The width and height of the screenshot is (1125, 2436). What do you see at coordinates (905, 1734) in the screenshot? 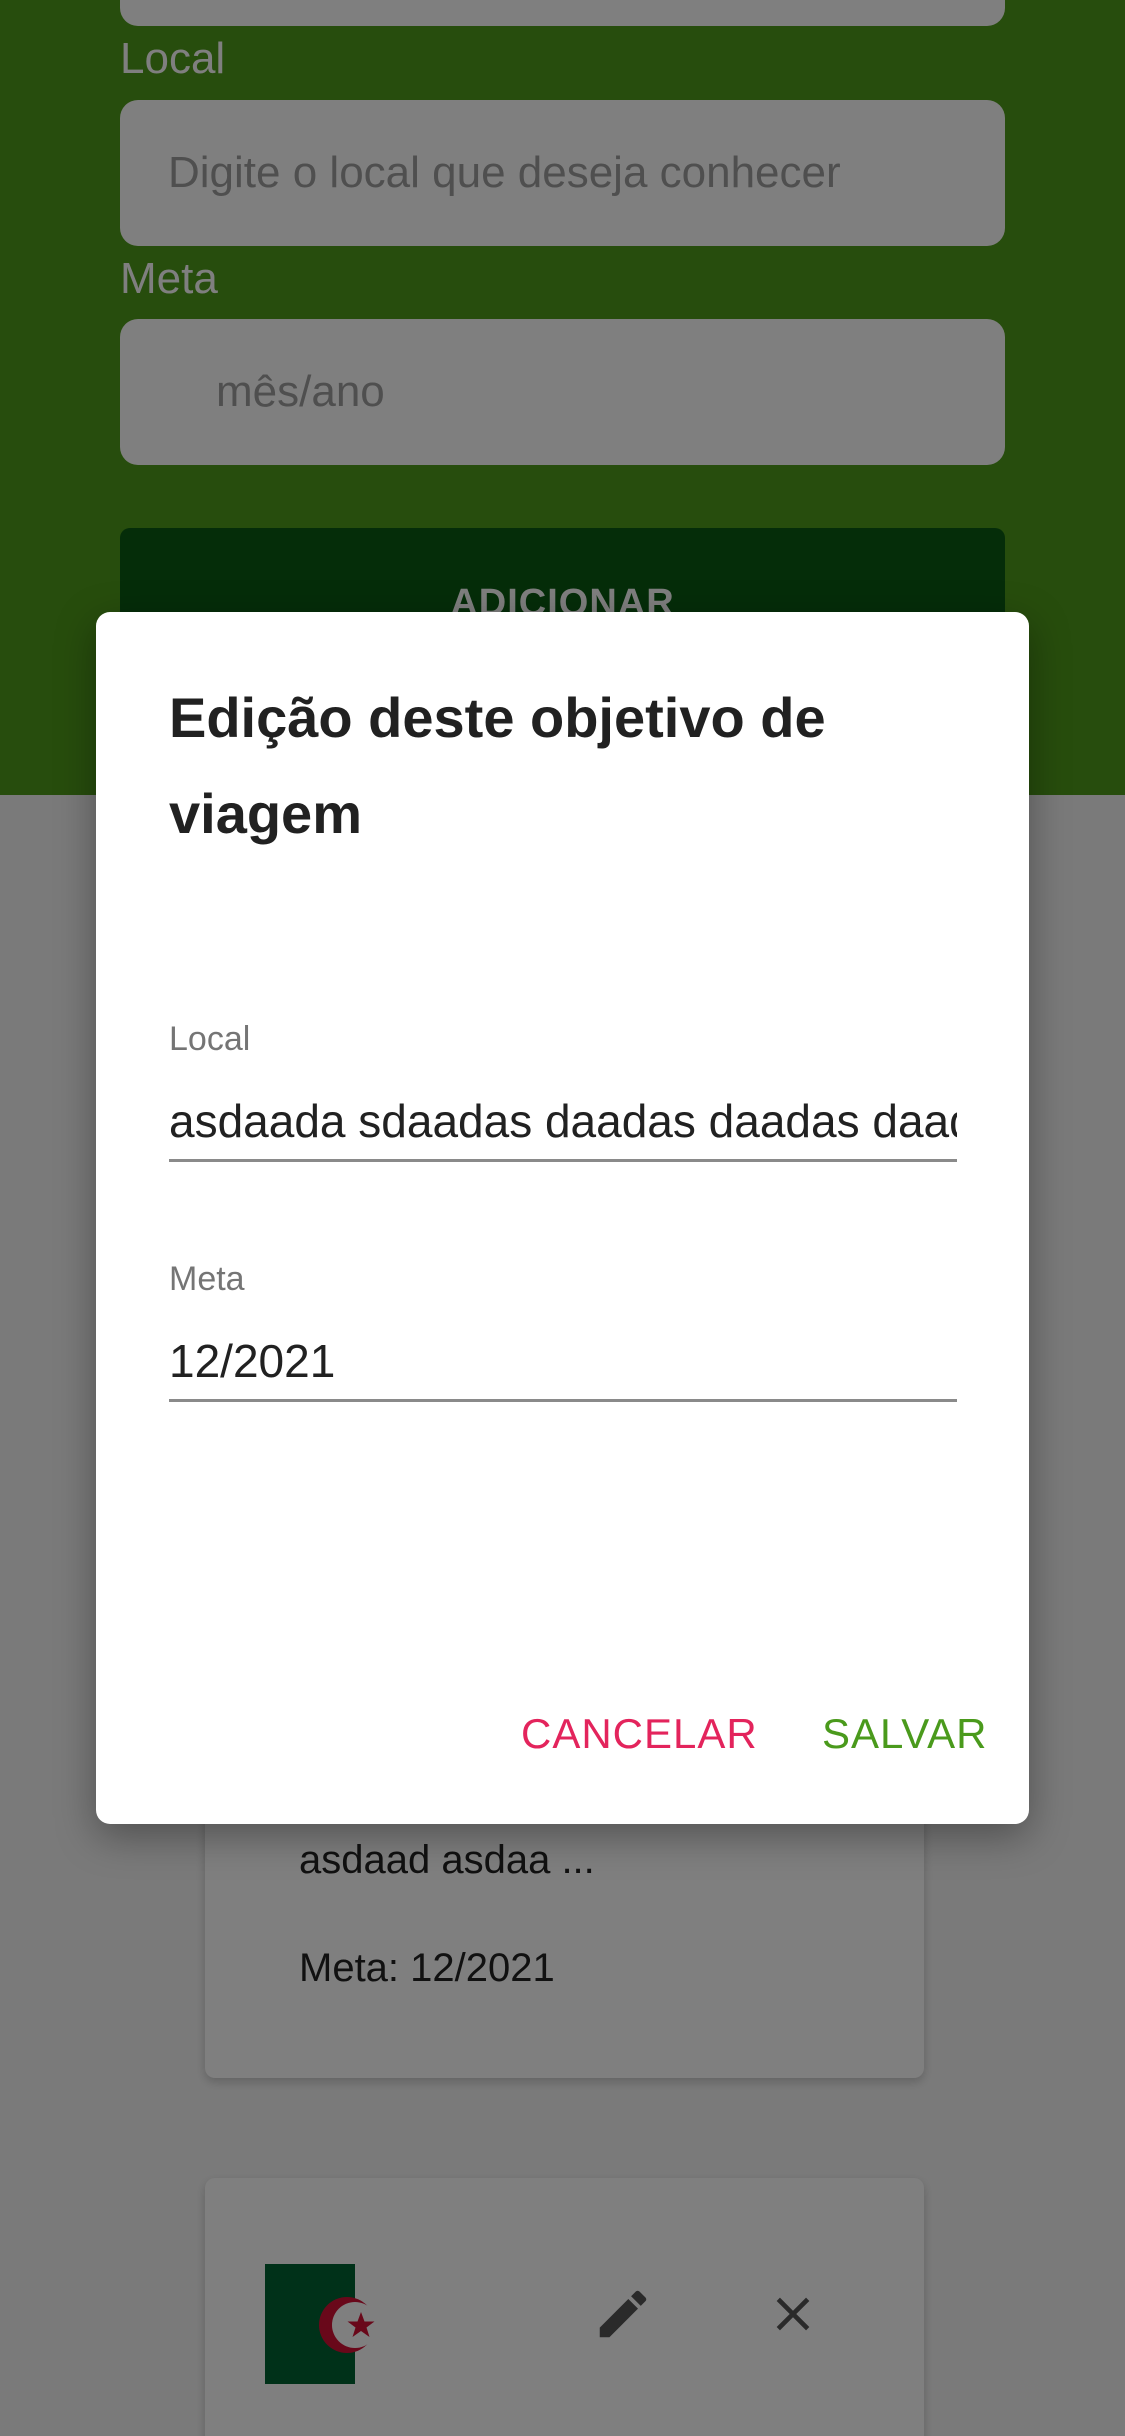
I see `save-button: SALVAR` at bounding box center [905, 1734].